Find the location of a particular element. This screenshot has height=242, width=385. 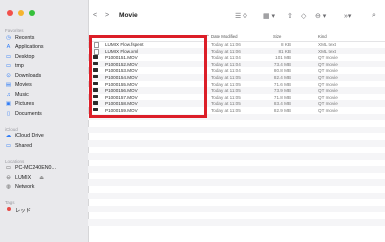

eject-icon: ⏏ is located at coordinates (41, 178).